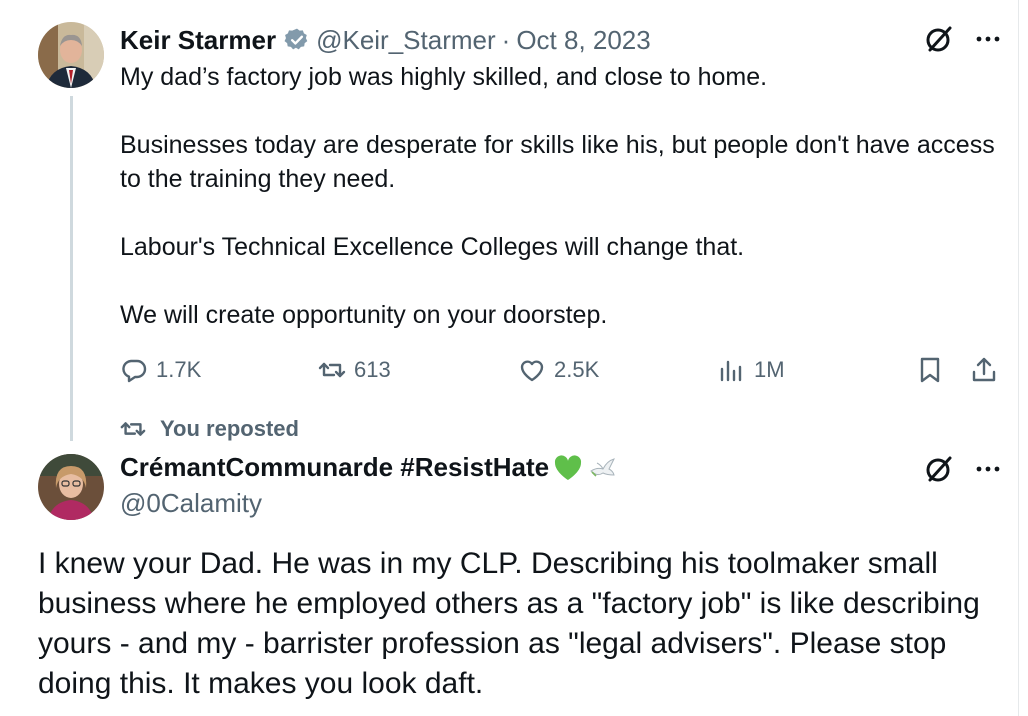 This screenshot has height=716, width=1028. What do you see at coordinates (198, 40) in the screenshot?
I see `author-name: Keir Starmer` at bounding box center [198, 40].